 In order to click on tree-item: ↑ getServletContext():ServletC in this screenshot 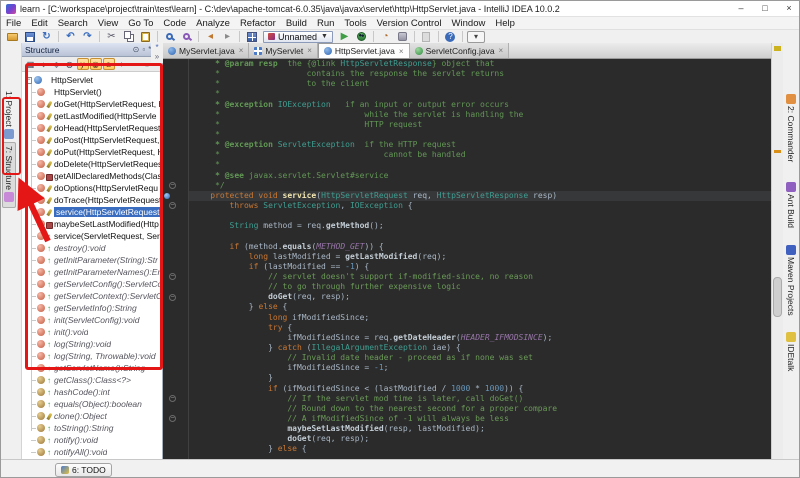, I will do `click(92, 296)`.